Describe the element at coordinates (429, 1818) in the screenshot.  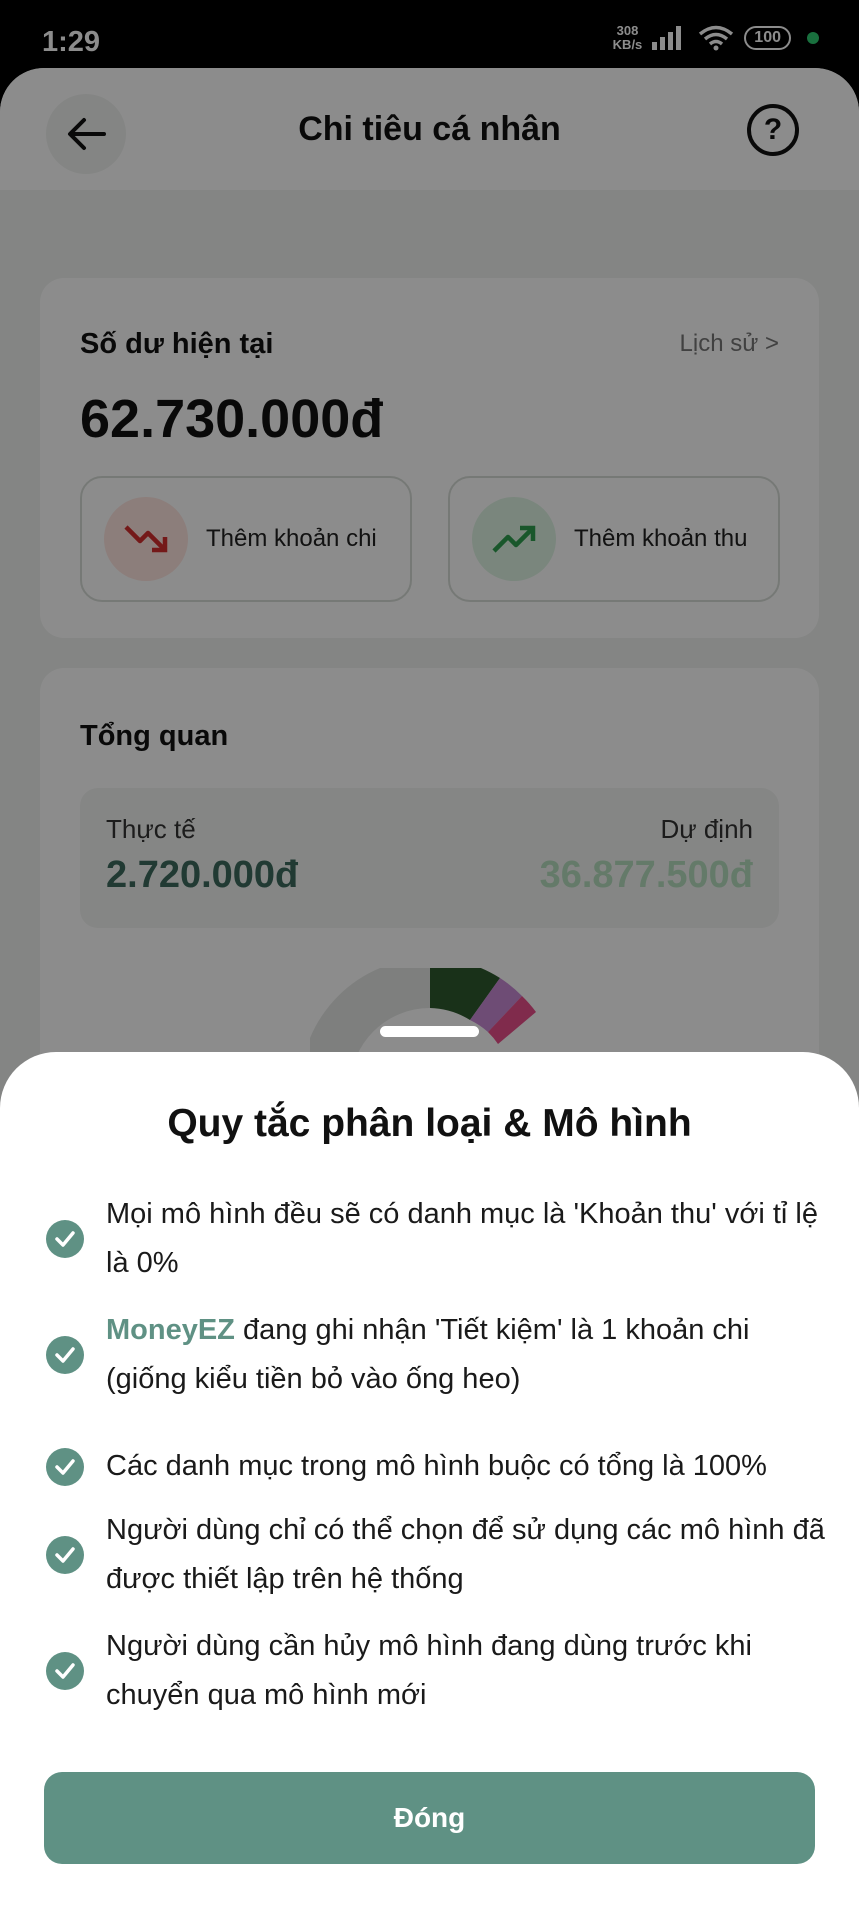
I see `close-button: Đóng` at that location.